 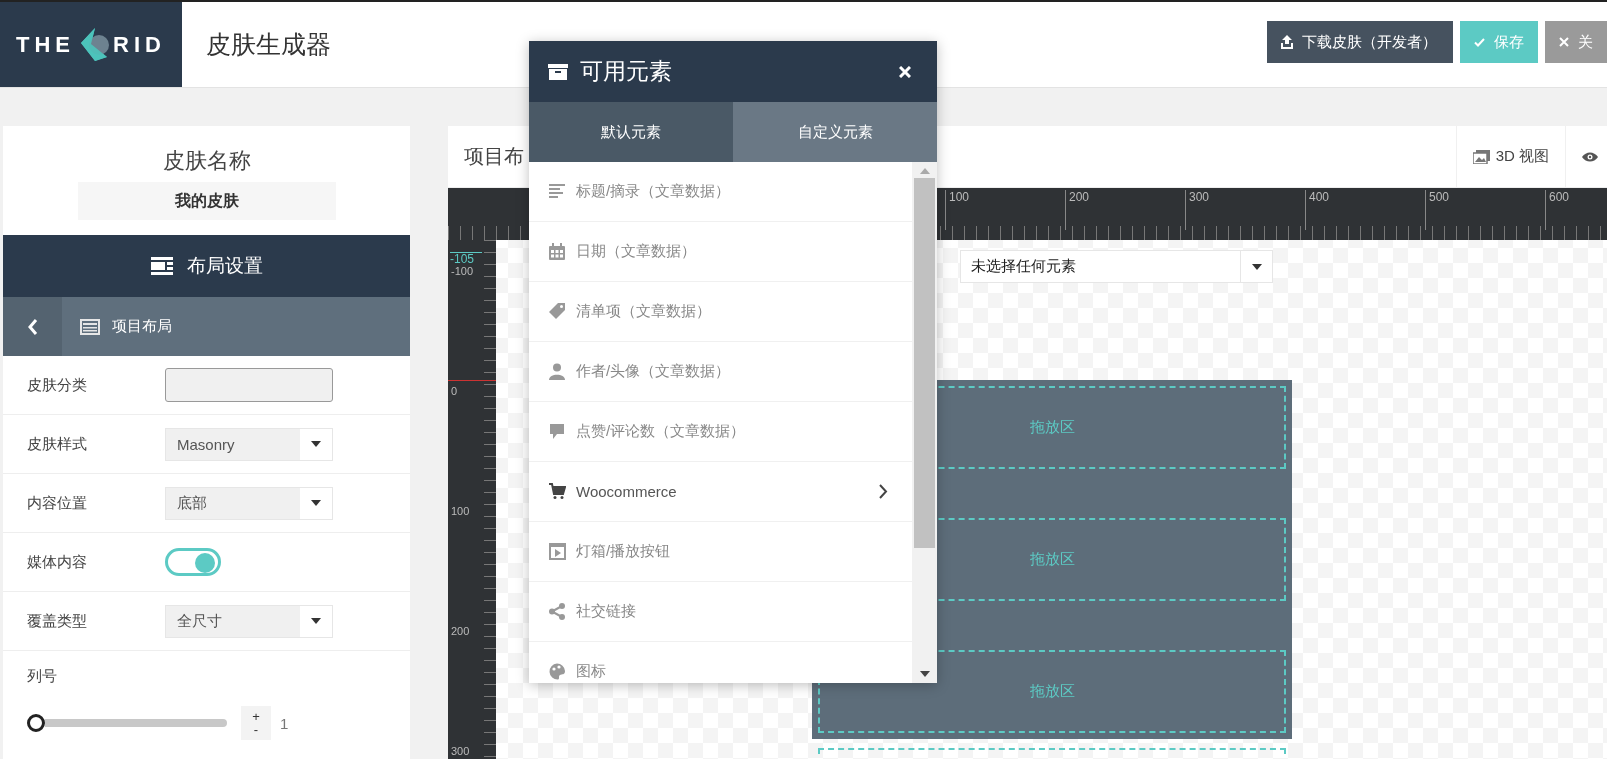 I want to click on element-list-item: 日期（文章数据）, so click(x=720, y=252).